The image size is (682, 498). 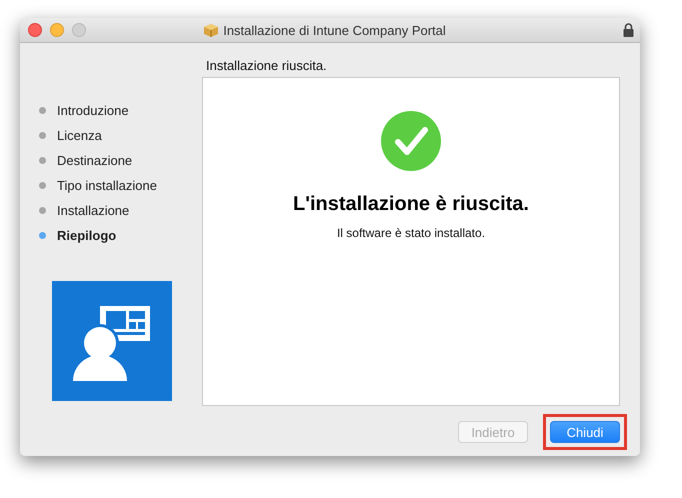 I want to click on step-label: Introduzione, so click(x=93, y=110).